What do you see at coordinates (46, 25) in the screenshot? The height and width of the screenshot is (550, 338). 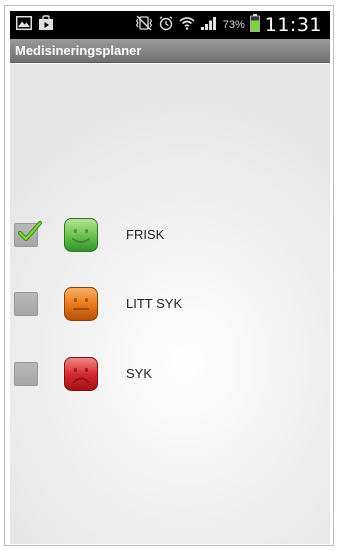 I see `store-bag-icon` at bounding box center [46, 25].